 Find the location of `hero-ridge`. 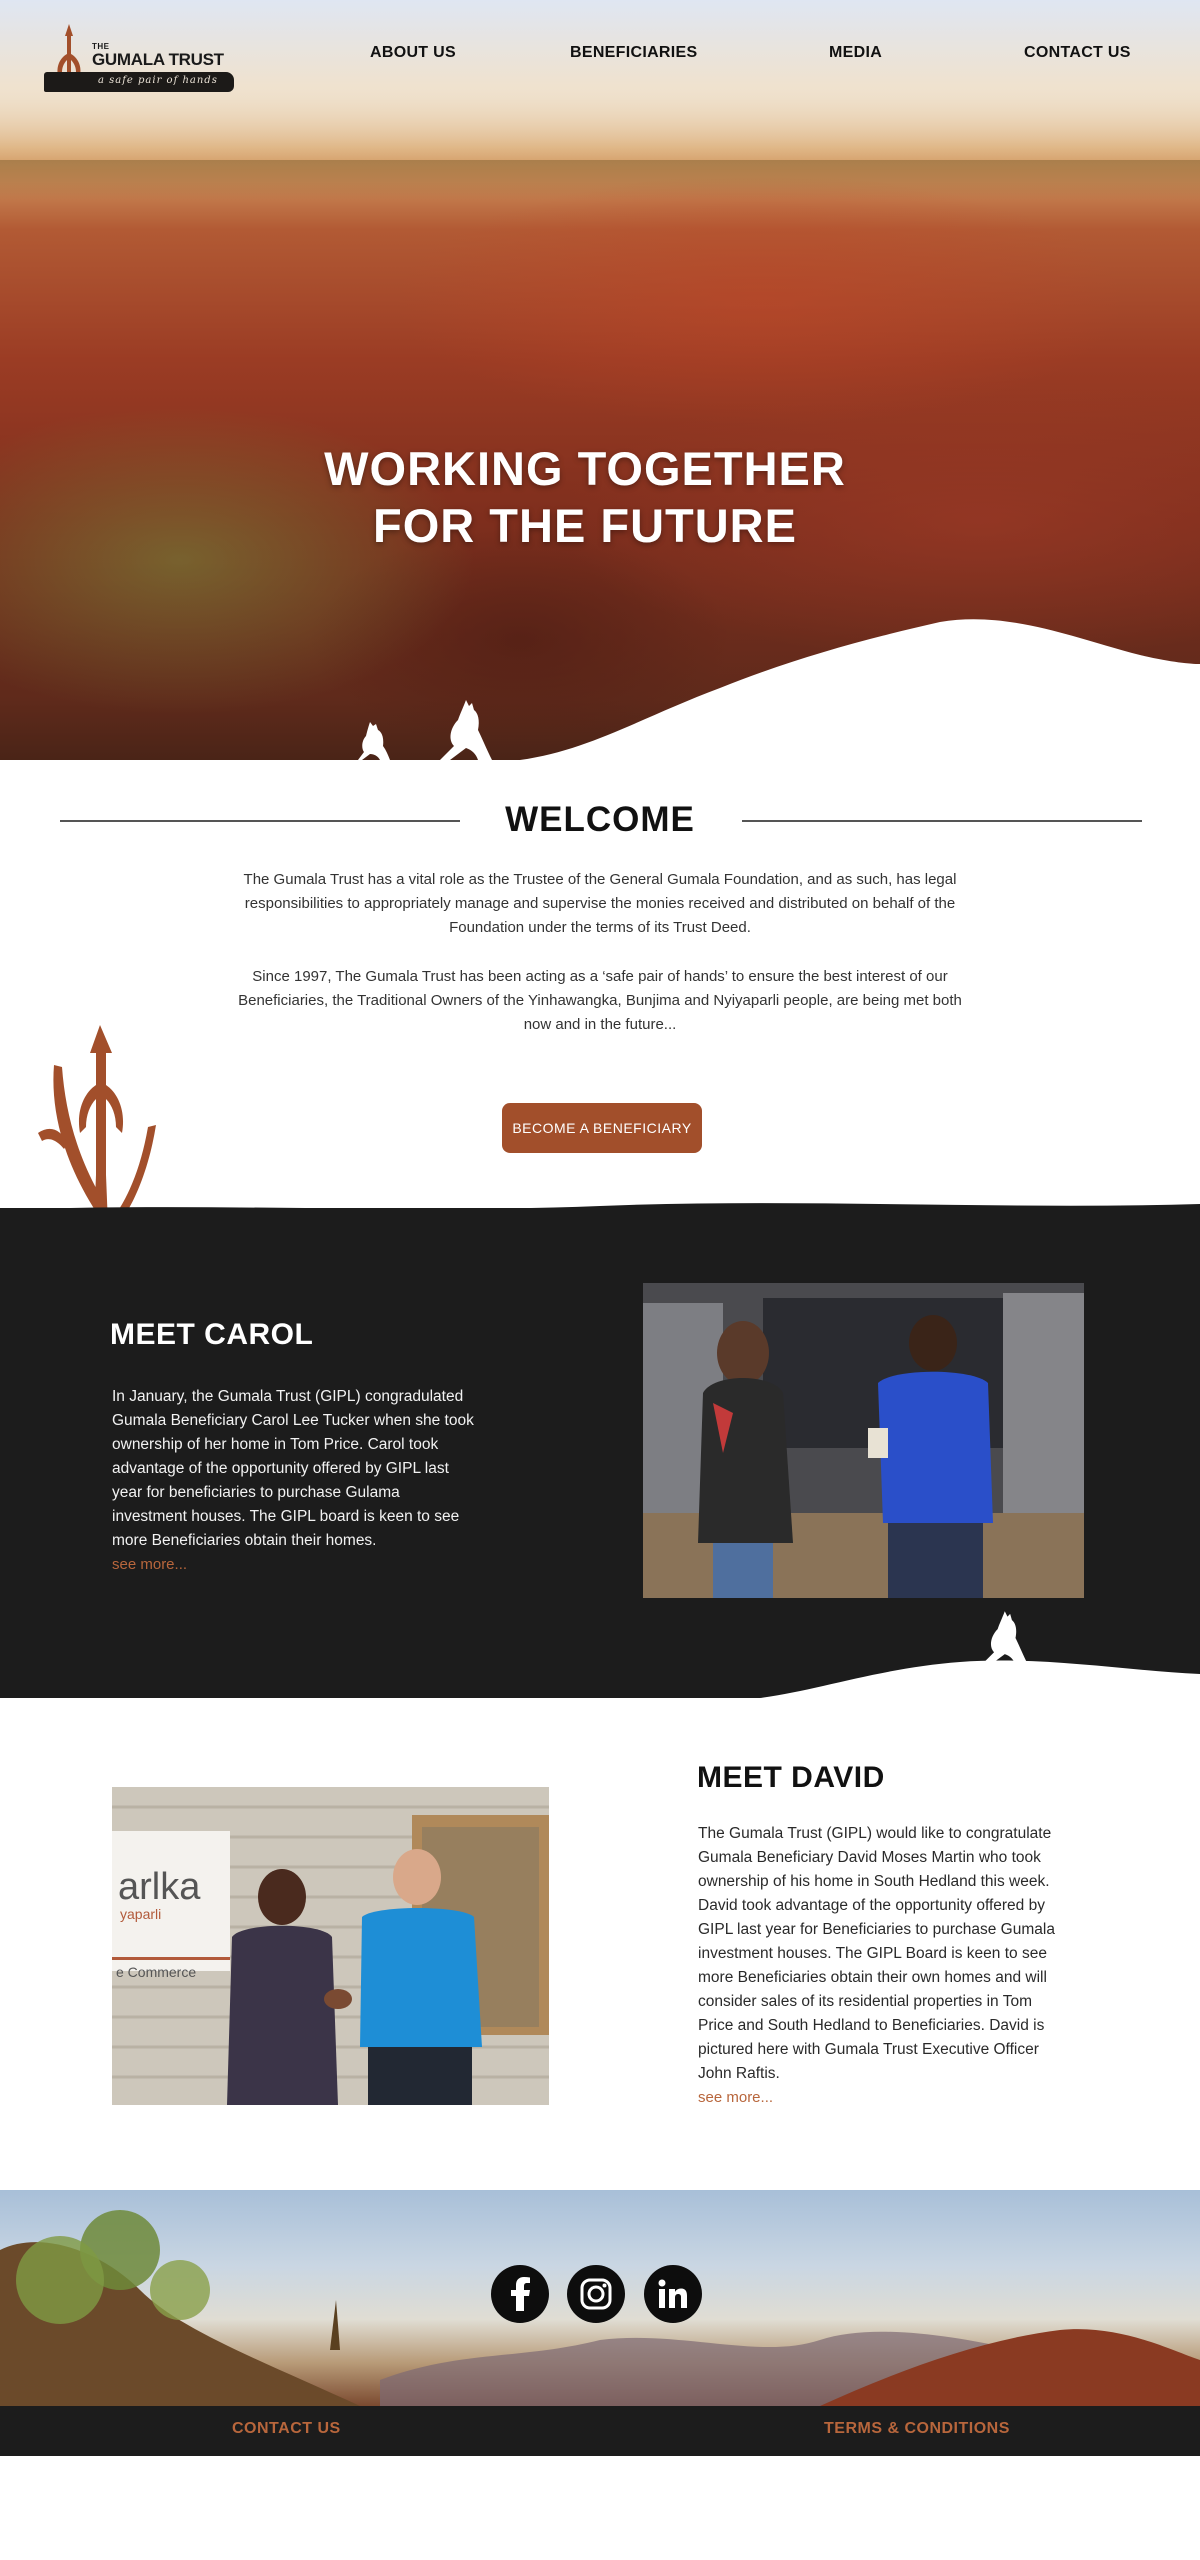

hero-ridge is located at coordinates (600, 180).